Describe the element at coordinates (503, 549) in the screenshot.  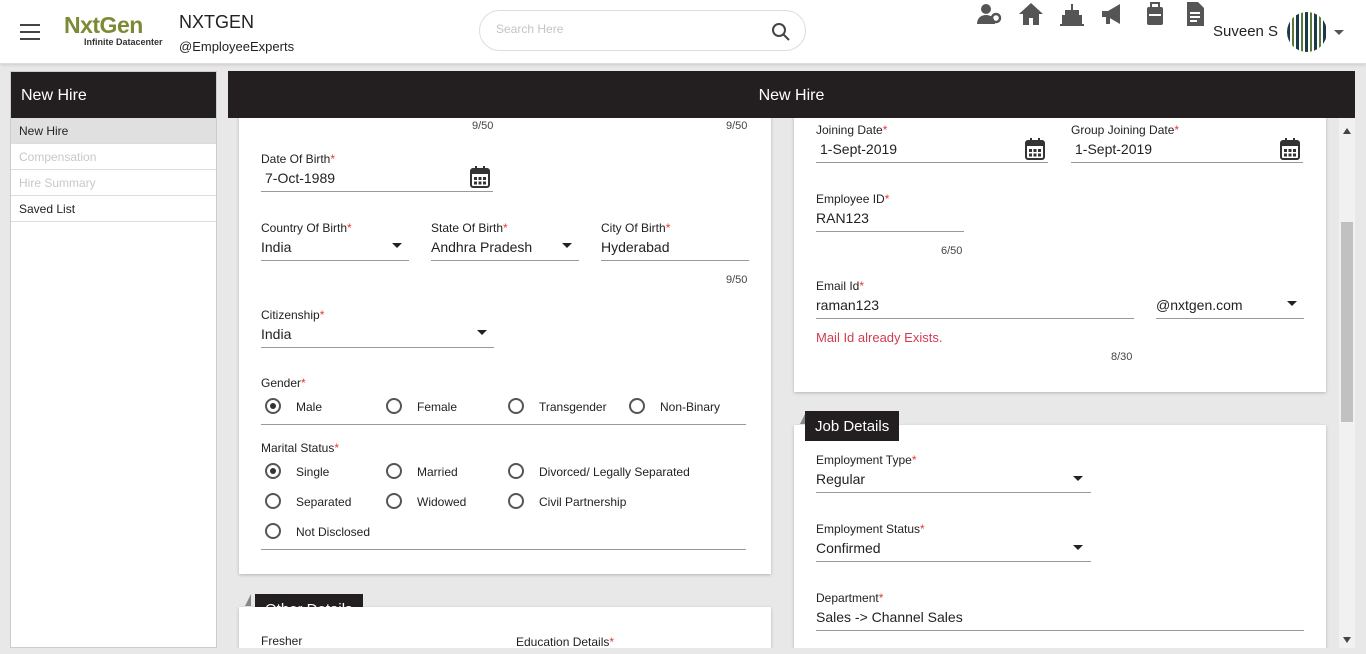
I see `marital-underline` at that location.